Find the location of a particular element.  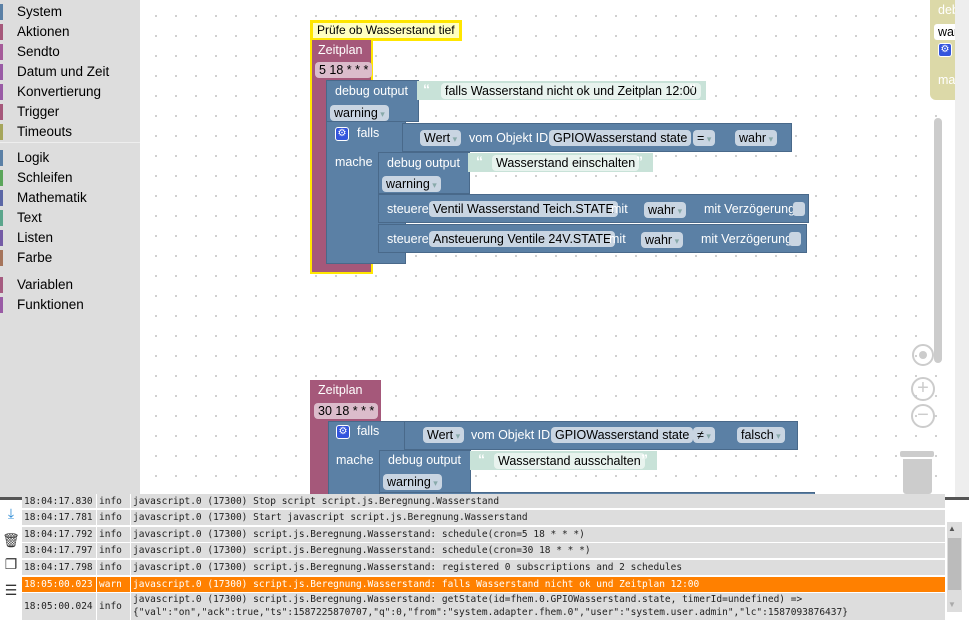

log-time: 18:04:17.798 is located at coordinates (58, 567).